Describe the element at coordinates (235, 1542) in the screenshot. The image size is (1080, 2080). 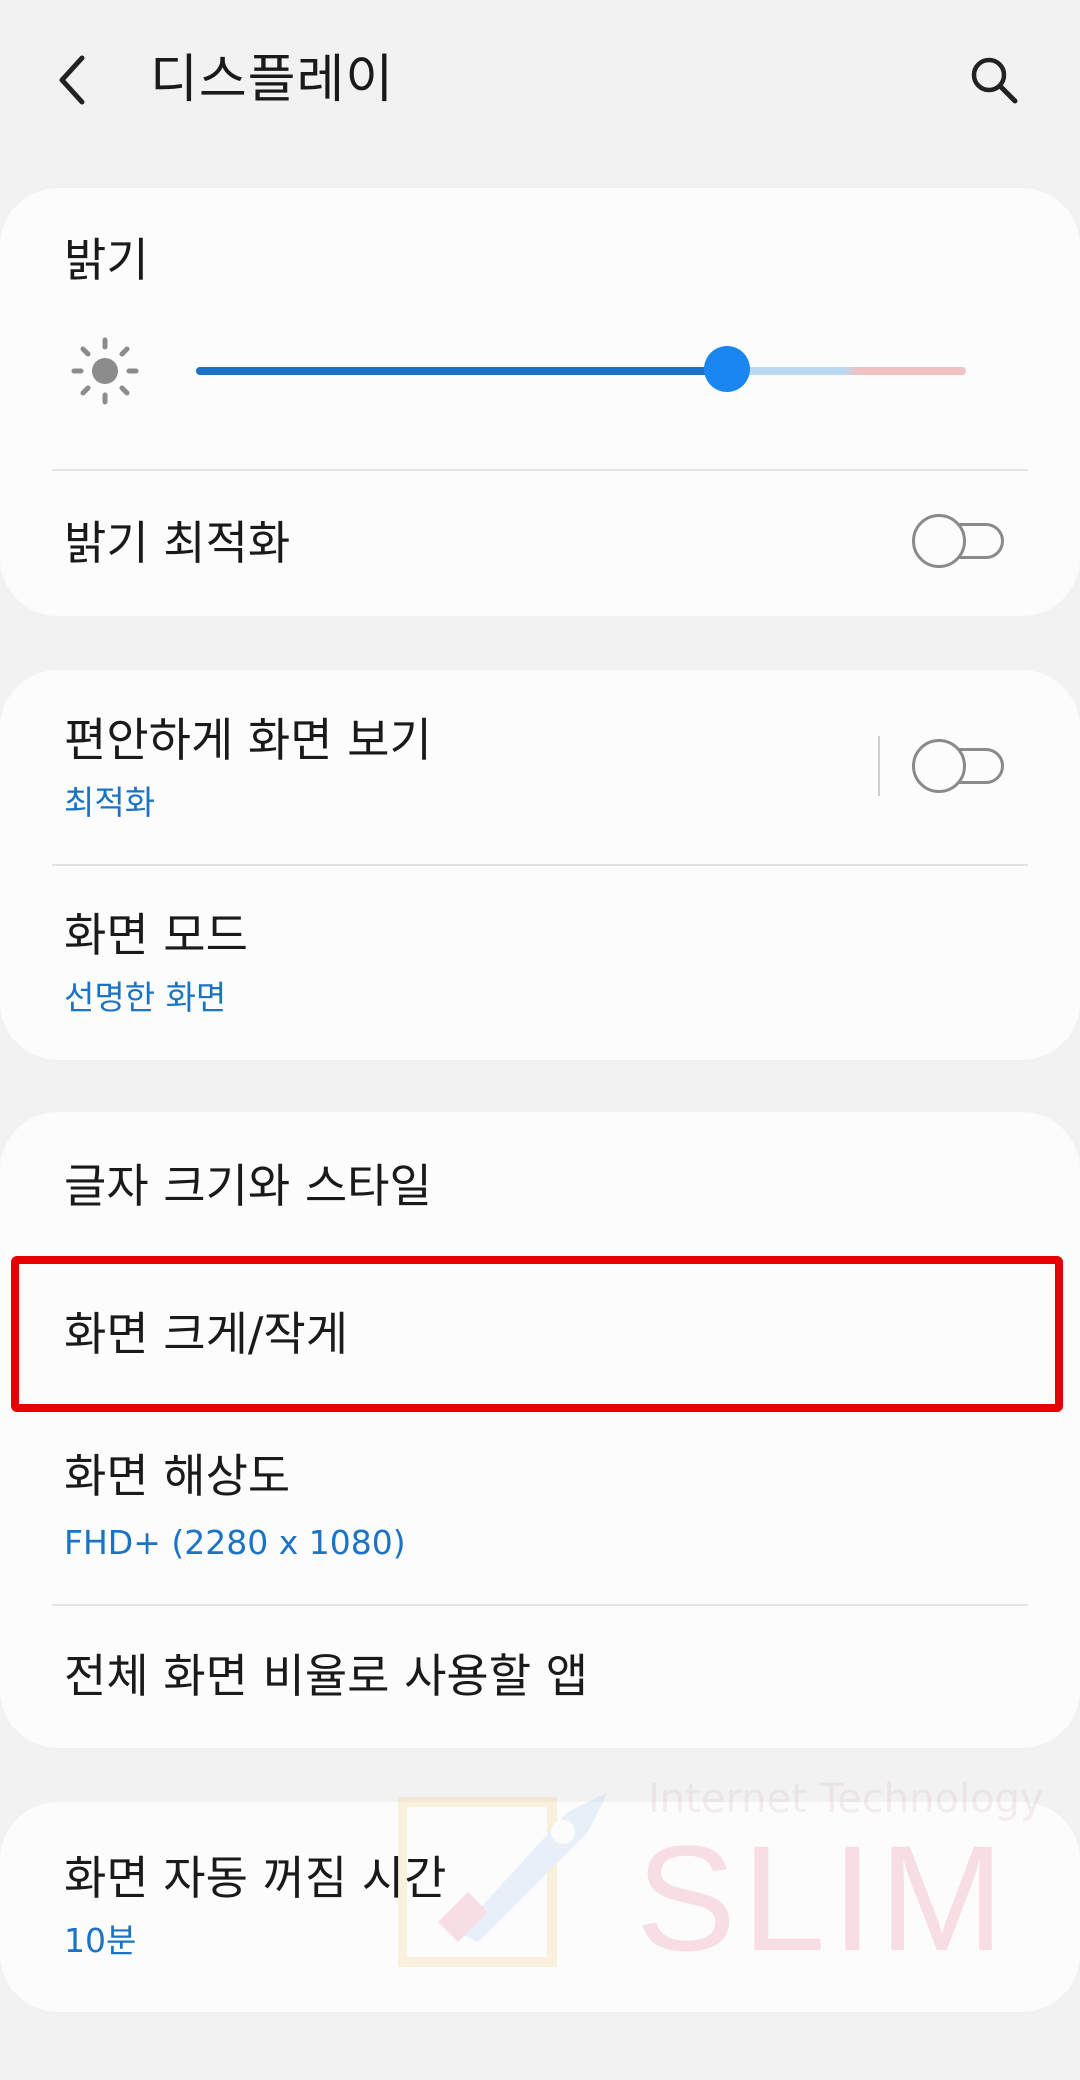
I see `screen-resolution-subtitle: FHD+ (2280 x 1080)` at that location.